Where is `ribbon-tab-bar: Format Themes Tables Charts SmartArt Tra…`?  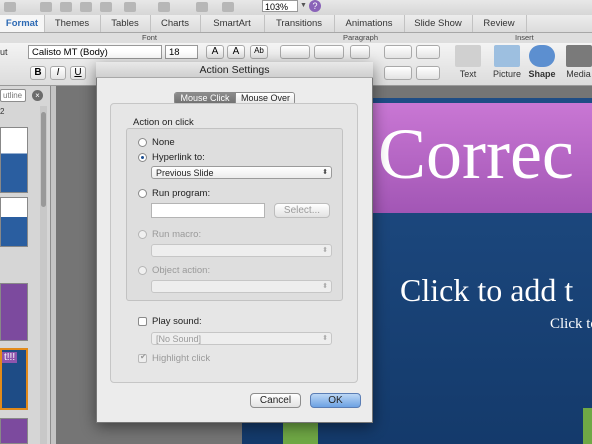 ribbon-tab-bar: Format Themes Tables Charts SmartArt Tra… is located at coordinates (296, 24).